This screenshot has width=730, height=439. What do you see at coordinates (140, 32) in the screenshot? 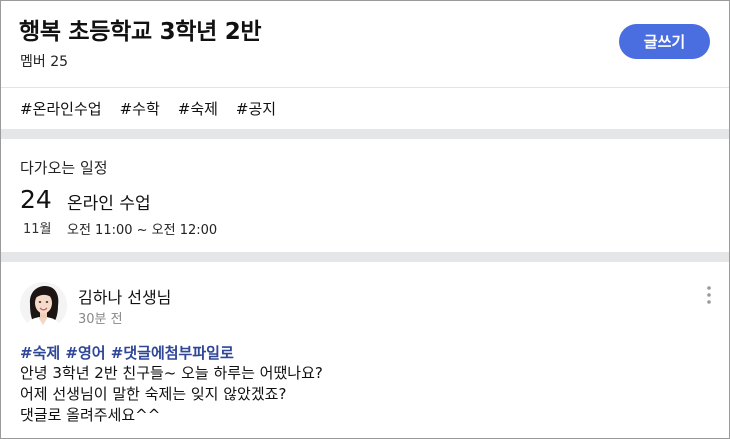
I see `page-title: 행복 초등학교 3학년 2반` at bounding box center [140, 32].